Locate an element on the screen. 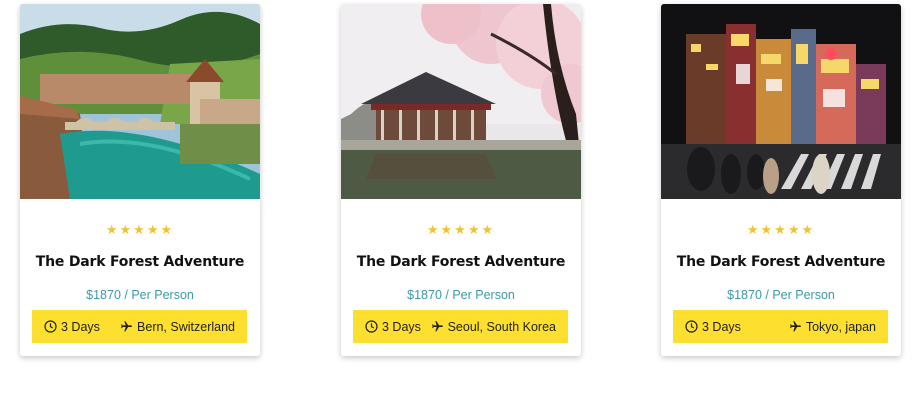  tokyo-street-photo is located at coordinates (781, 101).